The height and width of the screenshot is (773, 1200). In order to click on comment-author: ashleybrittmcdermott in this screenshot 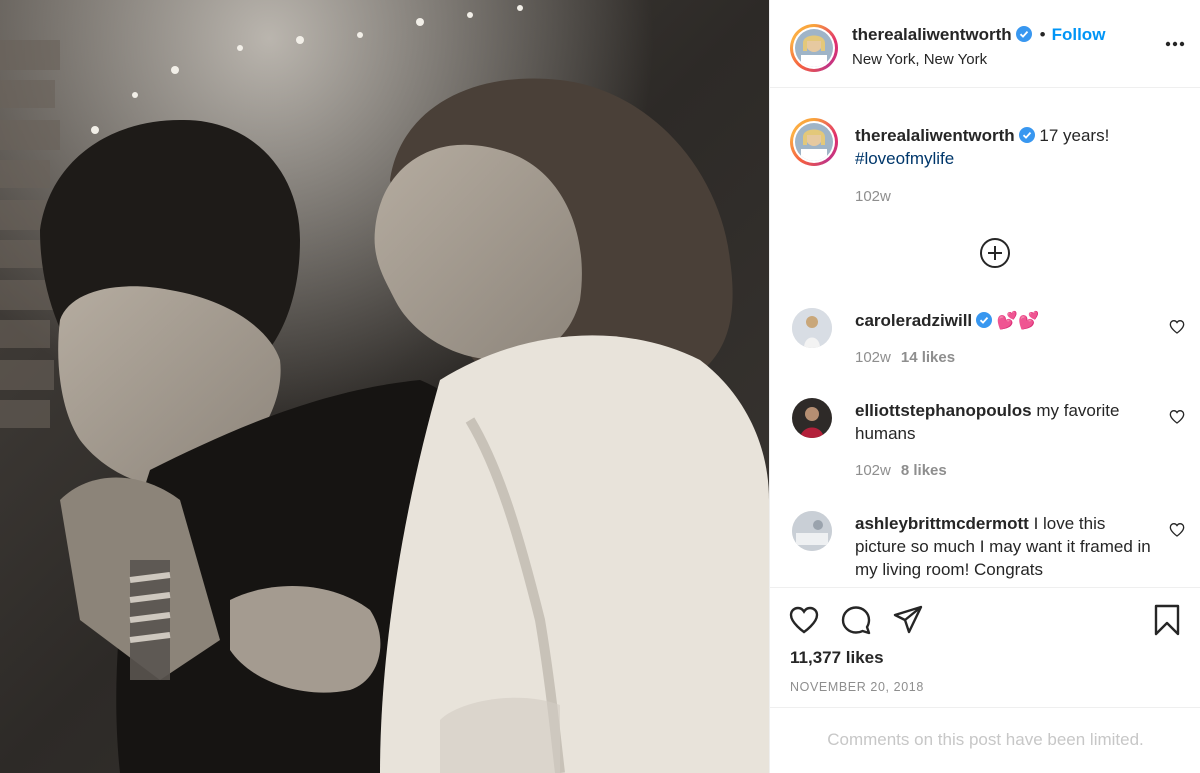, I will do `click(942, 523)`.